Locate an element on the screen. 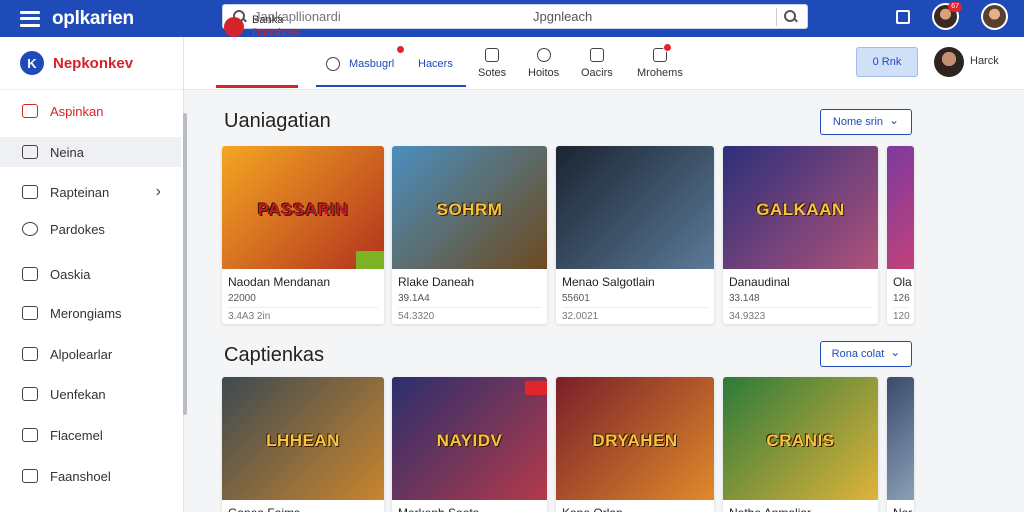 The height and width of the screenshot is (512, 1024). tab-item-label: Hoitos is located at coordinates (544, 73).